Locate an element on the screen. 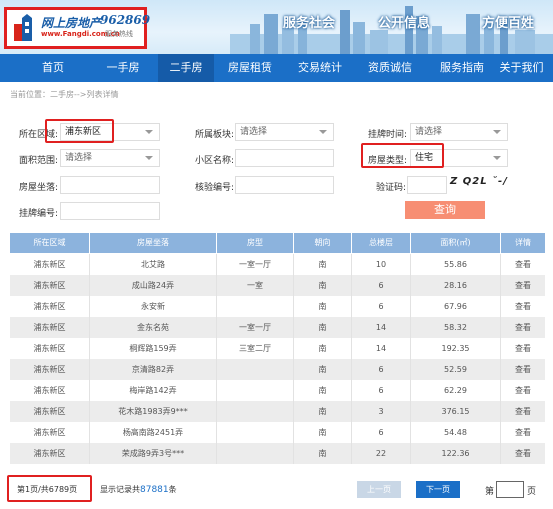 This screenshot has height=509, width=553. nav-new-house: 一手房 is located at coordinates (123, 68).